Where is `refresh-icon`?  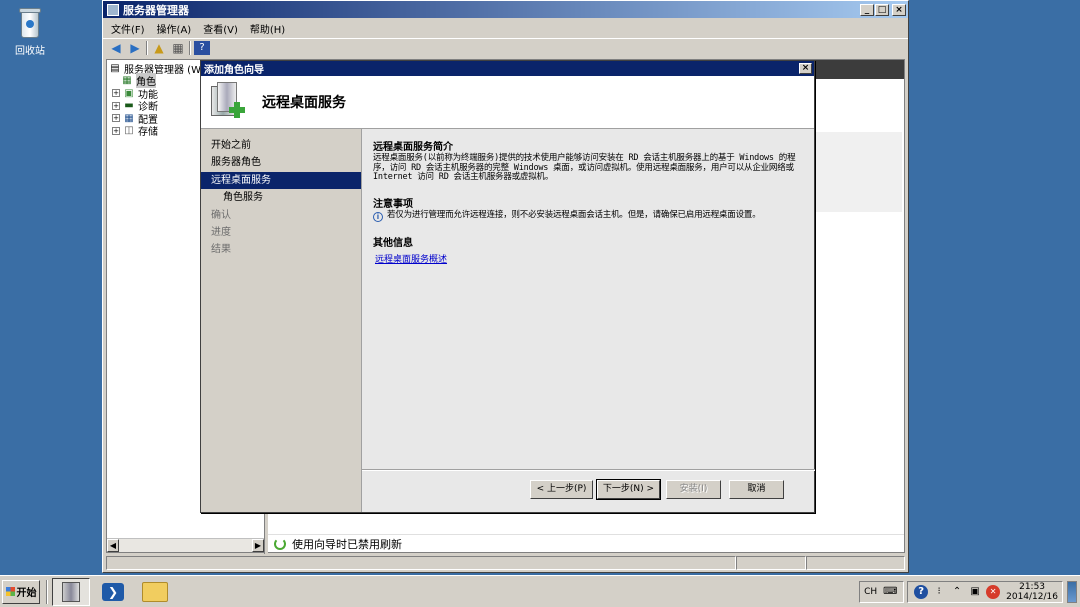
refresh-icon is located at coordinates (280, 543).